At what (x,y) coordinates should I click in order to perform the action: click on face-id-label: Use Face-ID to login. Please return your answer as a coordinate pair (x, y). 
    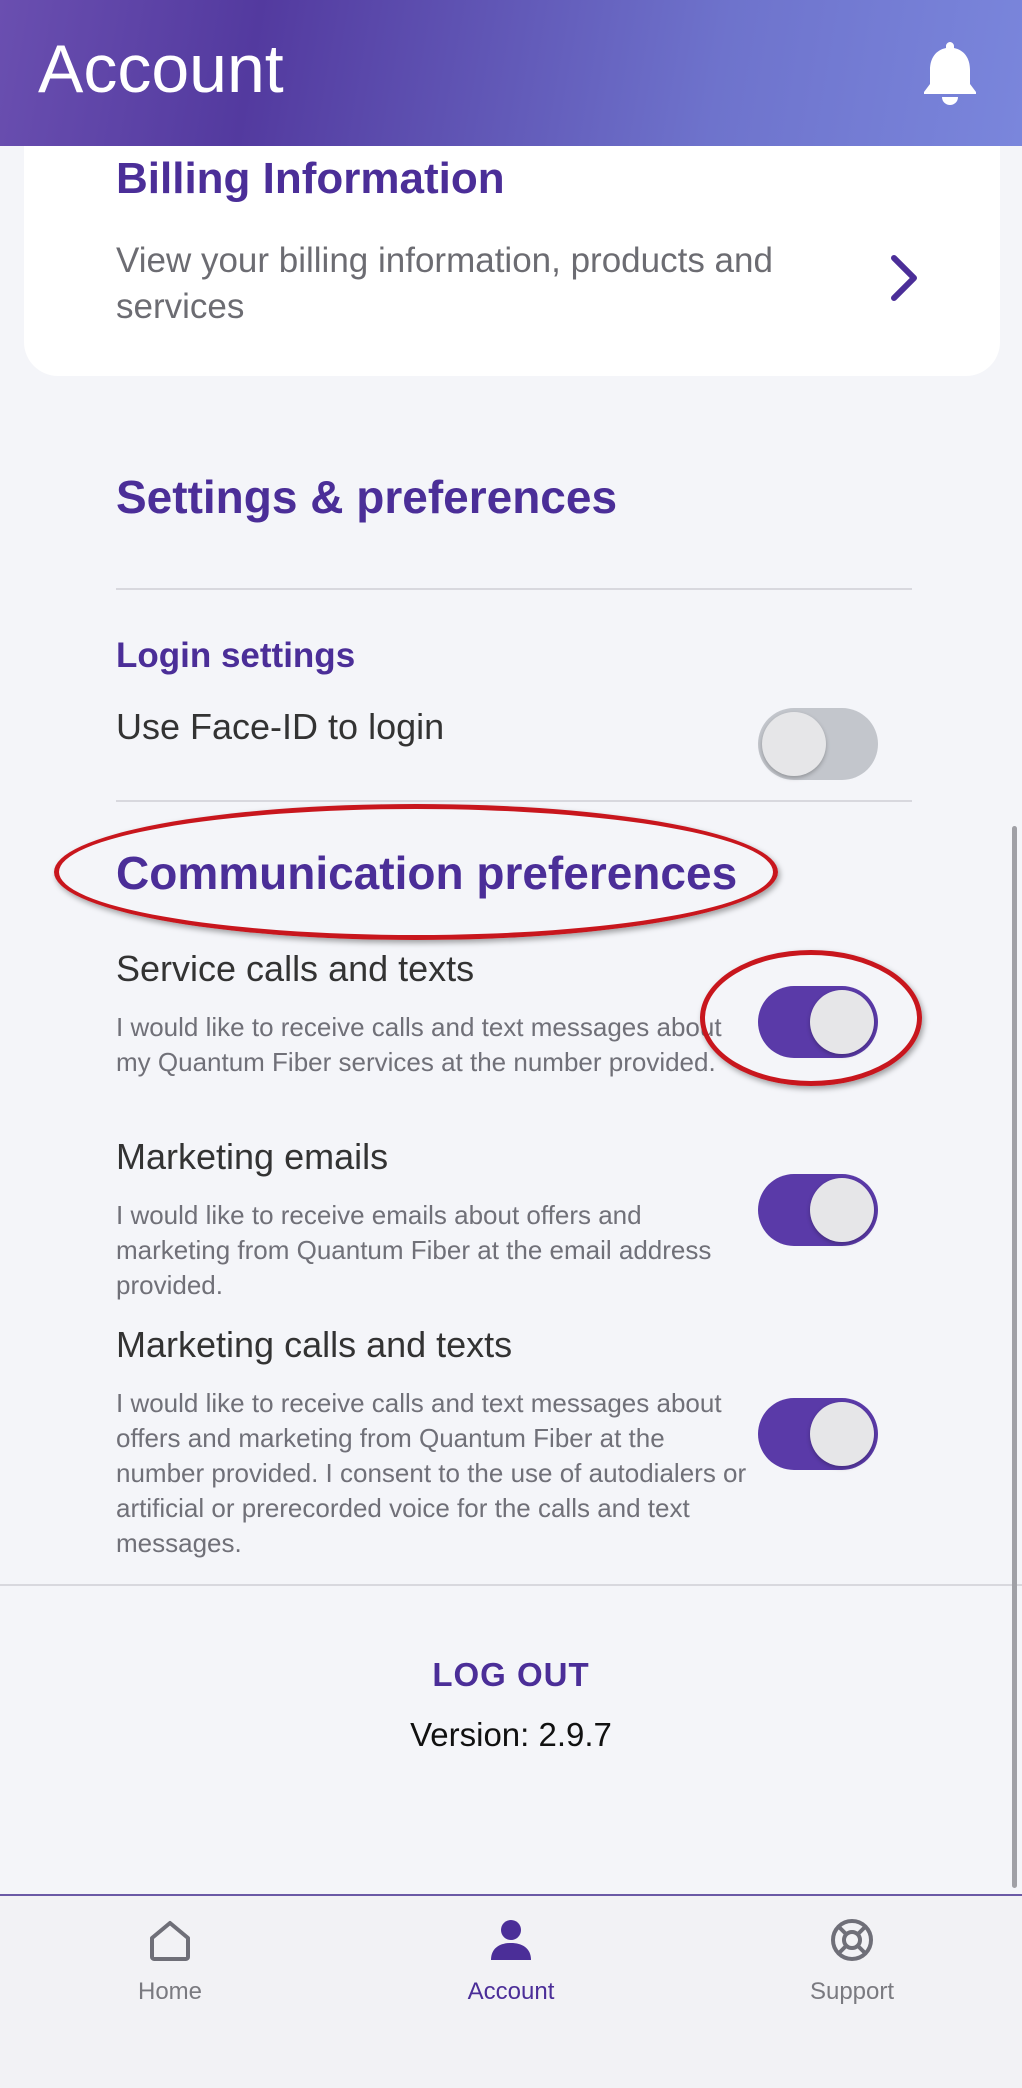
    Looking at the image, I should click on (280, 726).